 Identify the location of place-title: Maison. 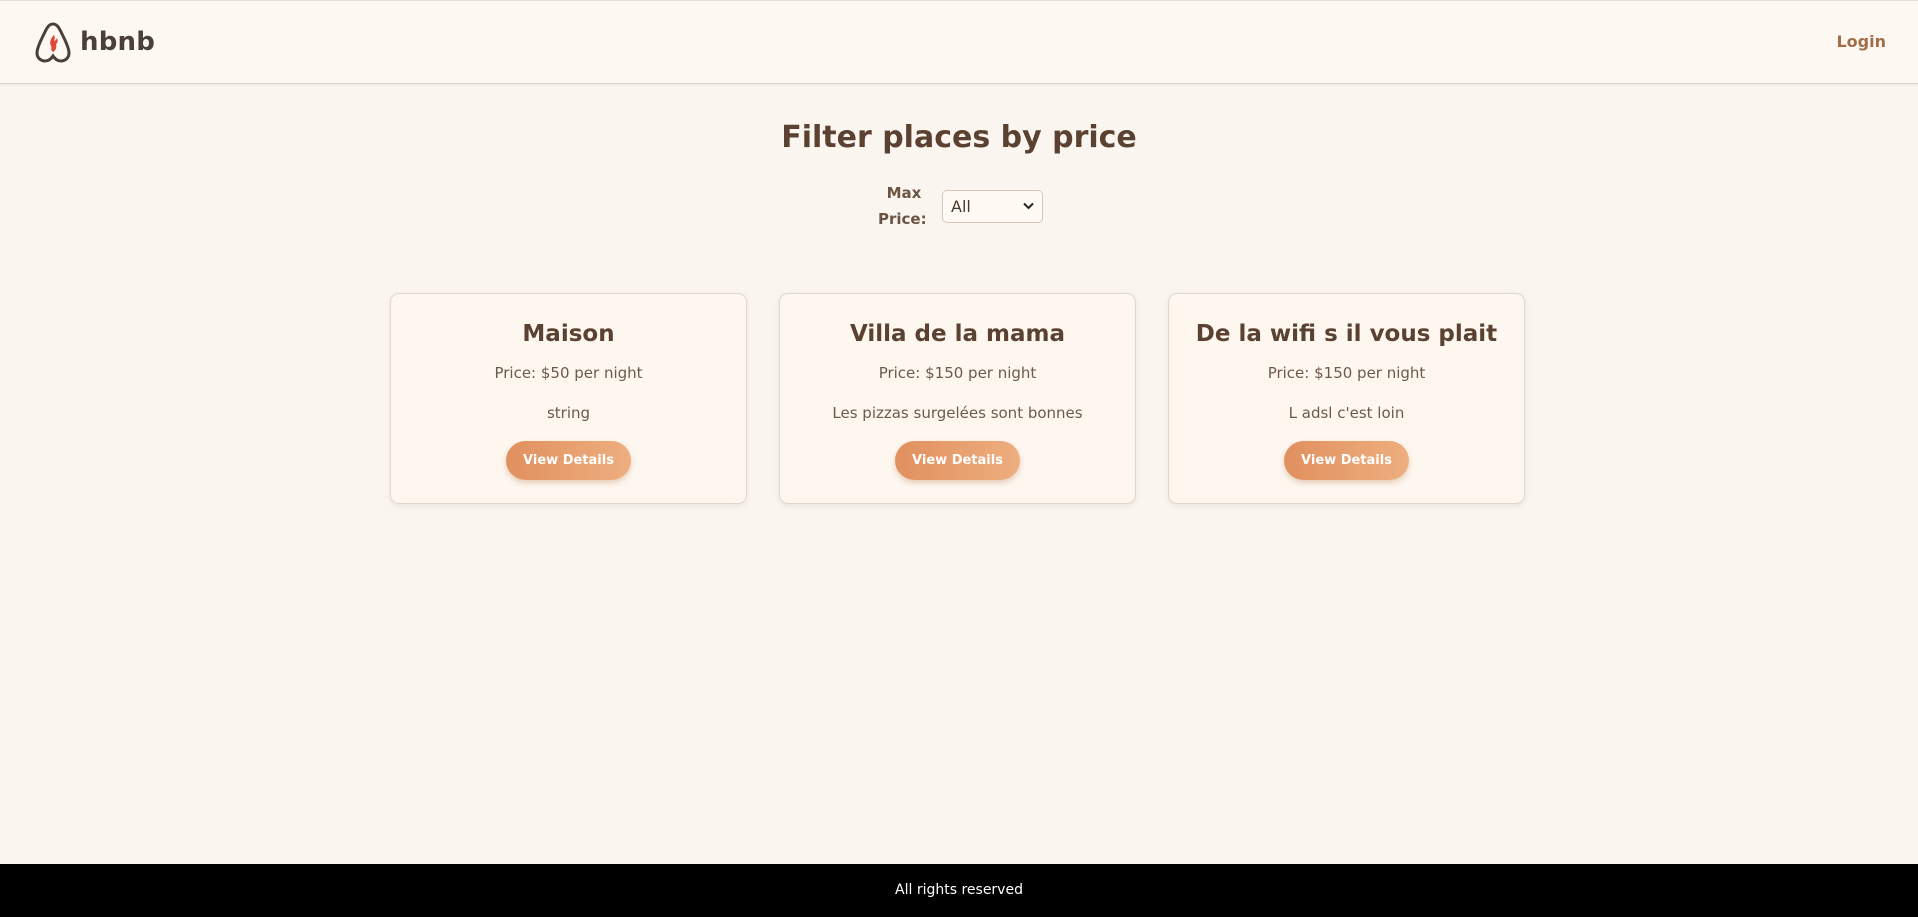
(568, 334).